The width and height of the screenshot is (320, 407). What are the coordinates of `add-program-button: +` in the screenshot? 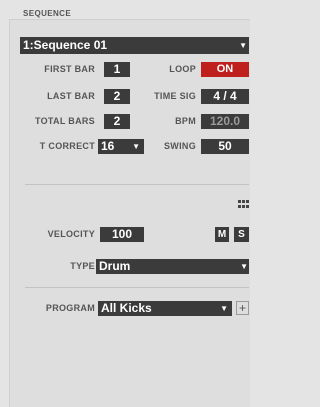 It's located at (242, 308).